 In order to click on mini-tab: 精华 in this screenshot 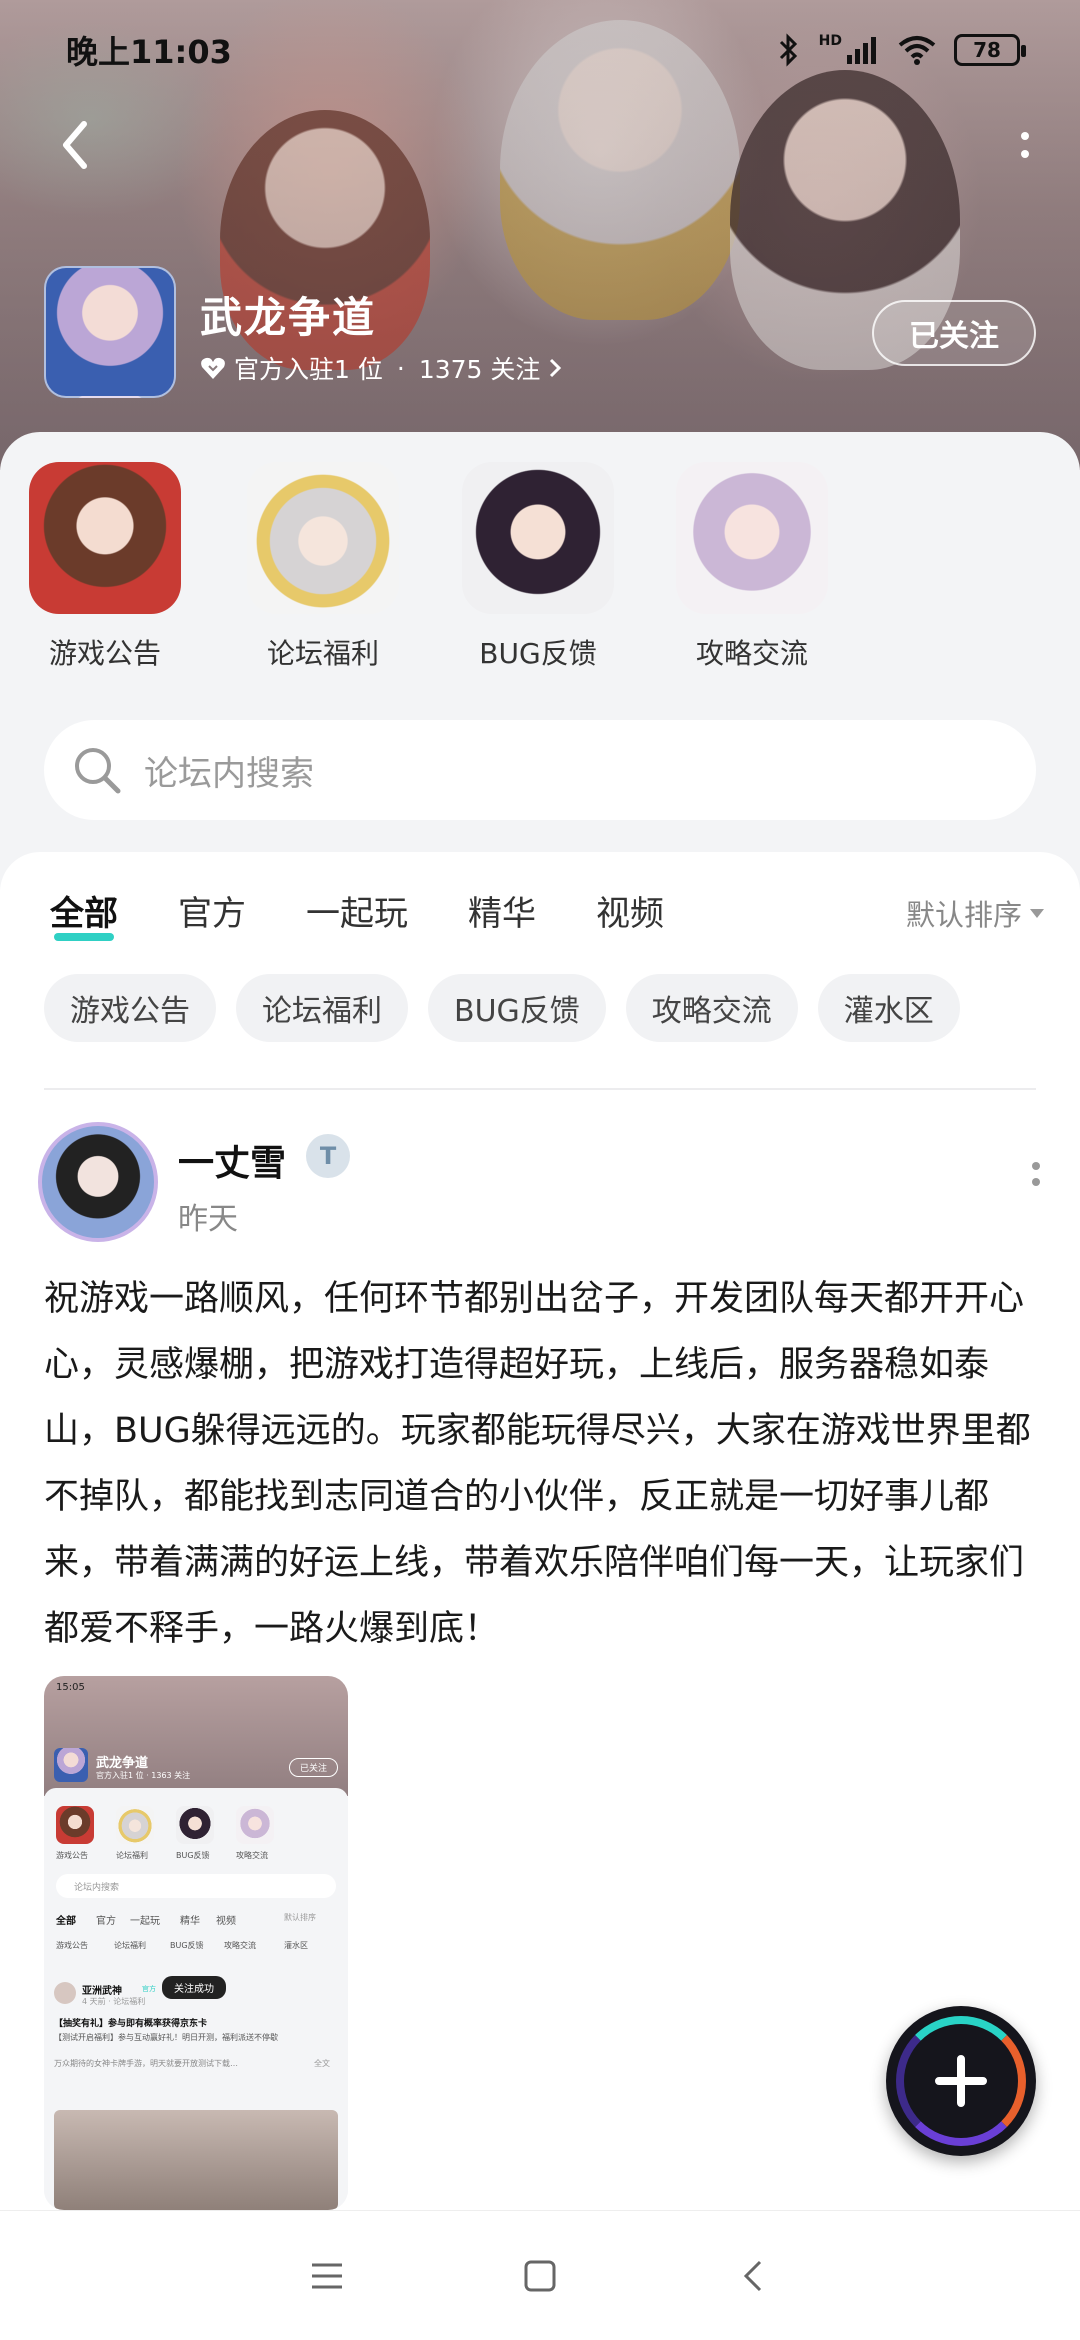, I will do `click(190, 1921)`.